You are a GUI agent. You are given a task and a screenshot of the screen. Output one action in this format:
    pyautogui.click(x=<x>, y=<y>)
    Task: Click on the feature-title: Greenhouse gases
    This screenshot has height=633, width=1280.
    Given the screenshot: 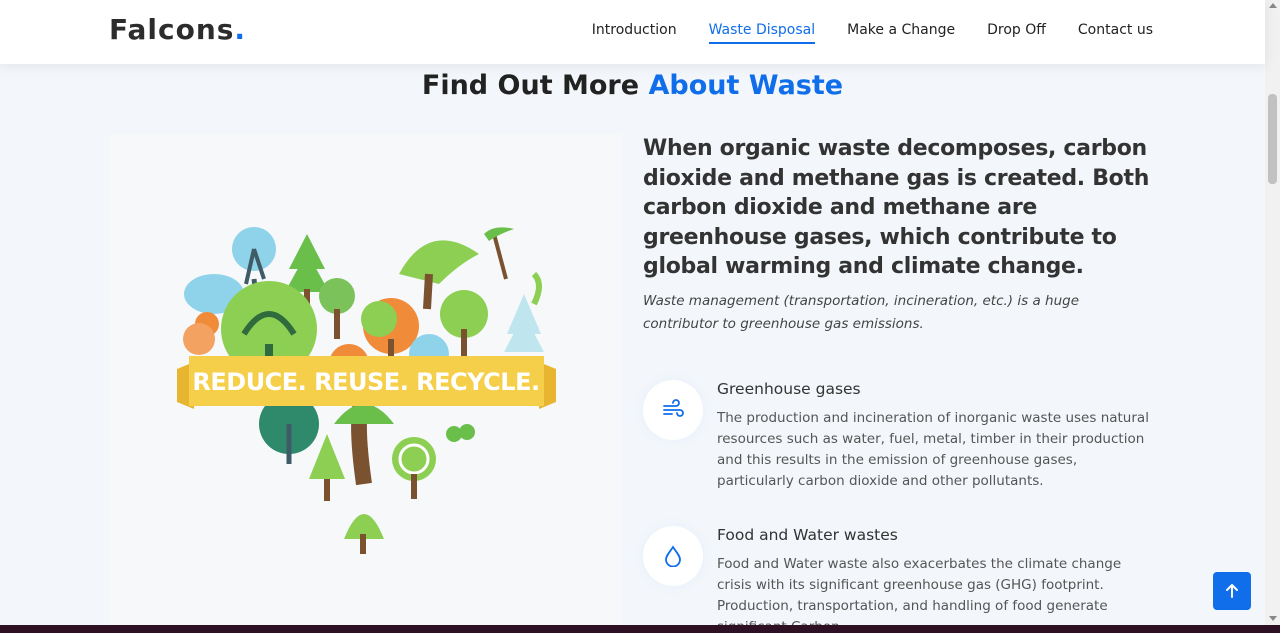 What is the action you would take?
    pyautogui.click(x=789, y=389)
    